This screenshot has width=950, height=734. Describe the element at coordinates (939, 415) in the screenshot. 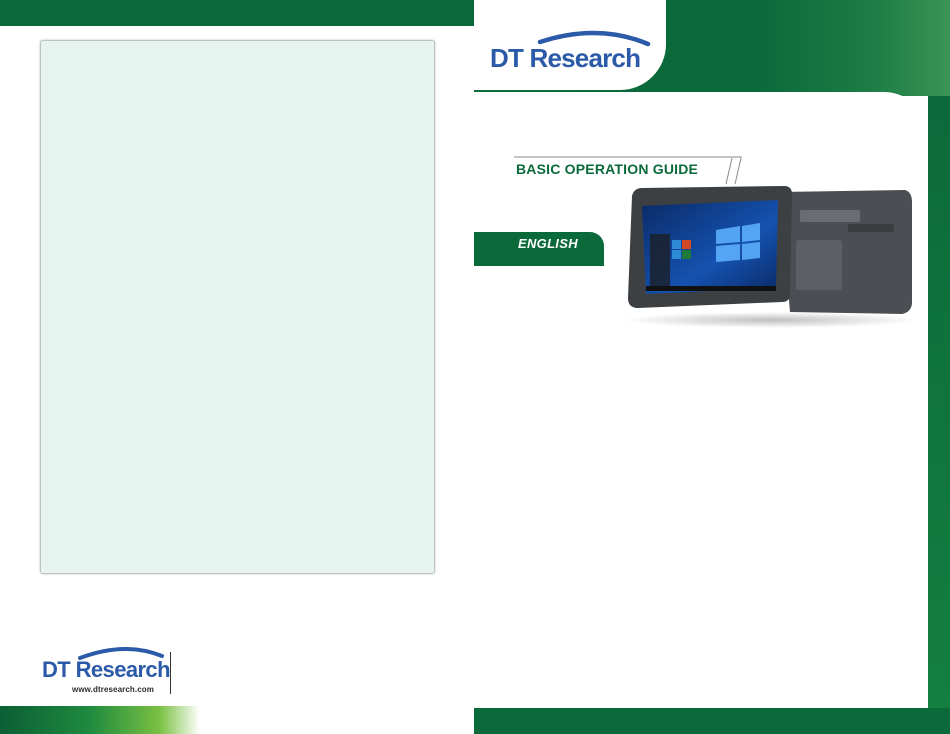

I see `right-side-strip` at that location.